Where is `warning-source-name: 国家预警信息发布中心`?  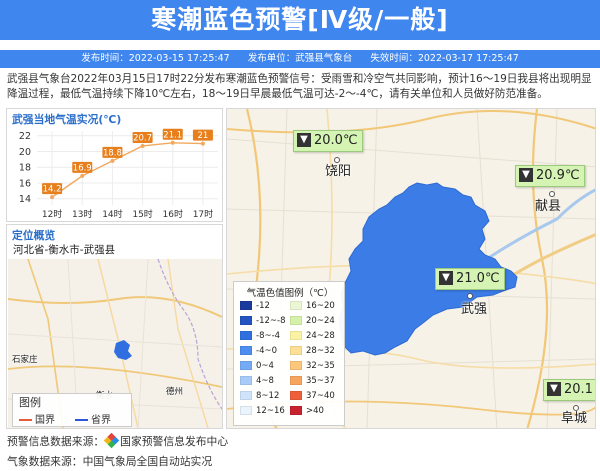
warning-source-name: 国家预警信息发布中心 is located at coordinates (174, 441).